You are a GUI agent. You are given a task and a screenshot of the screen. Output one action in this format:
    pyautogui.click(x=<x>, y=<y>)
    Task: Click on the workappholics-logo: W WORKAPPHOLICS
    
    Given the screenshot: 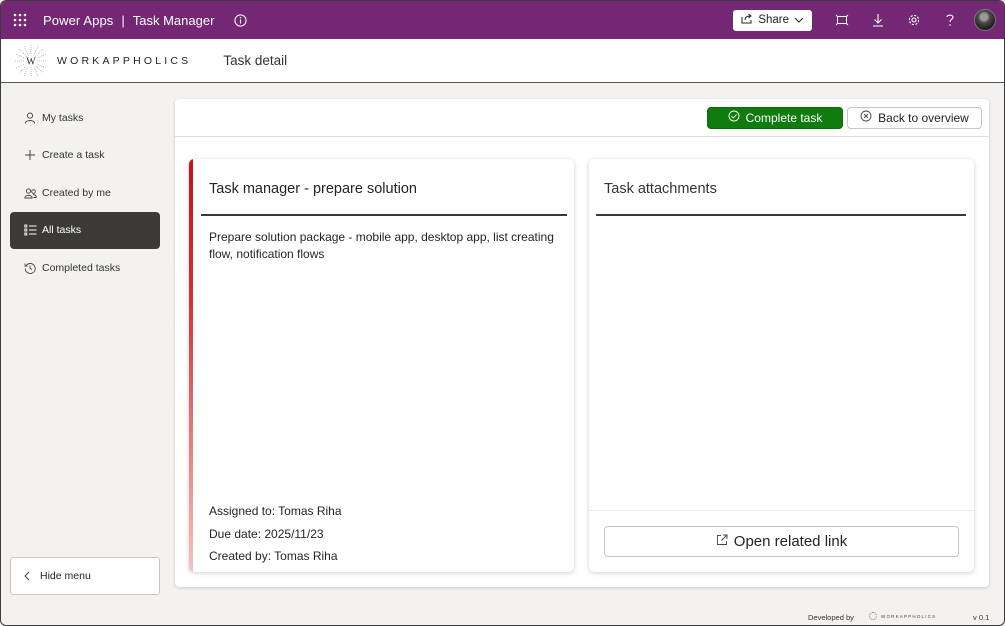 What is the action you would take?
    pyautogui.click(x=102, y=61)
    